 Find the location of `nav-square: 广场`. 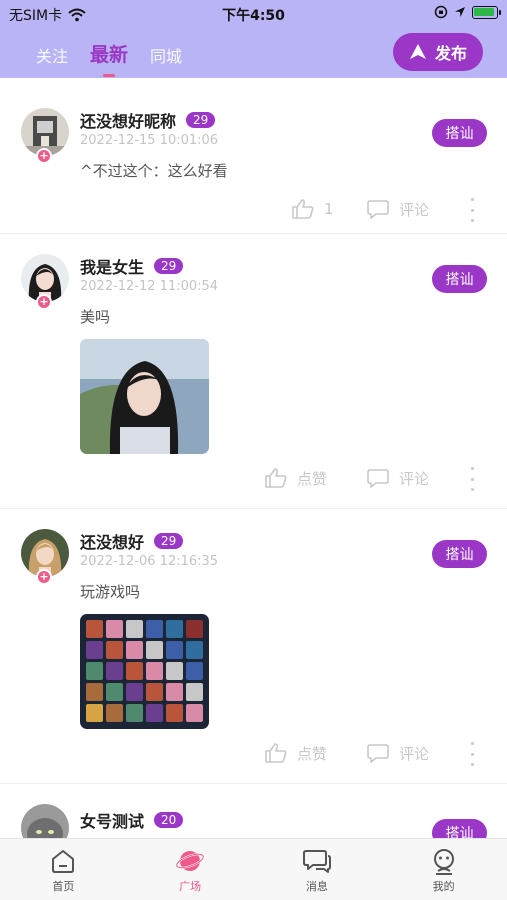

nav-square: 广场 is located at coordinates (190, 869).